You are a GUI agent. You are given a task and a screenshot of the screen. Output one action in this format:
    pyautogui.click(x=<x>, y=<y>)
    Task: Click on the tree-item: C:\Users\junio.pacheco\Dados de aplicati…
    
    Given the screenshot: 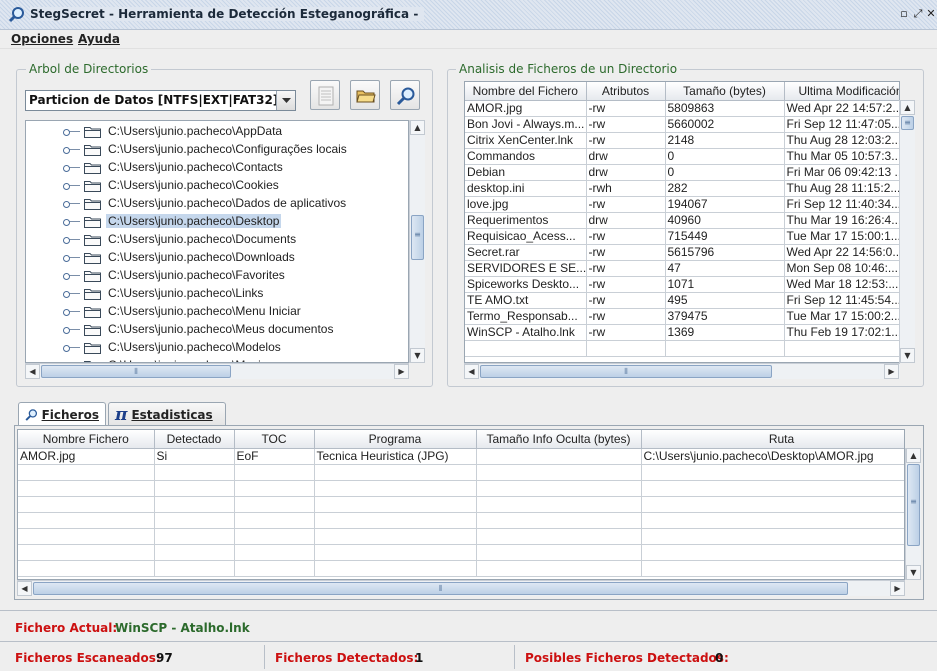 What is the action you would take?
    pyautogui.click(x=205, y=203)
    